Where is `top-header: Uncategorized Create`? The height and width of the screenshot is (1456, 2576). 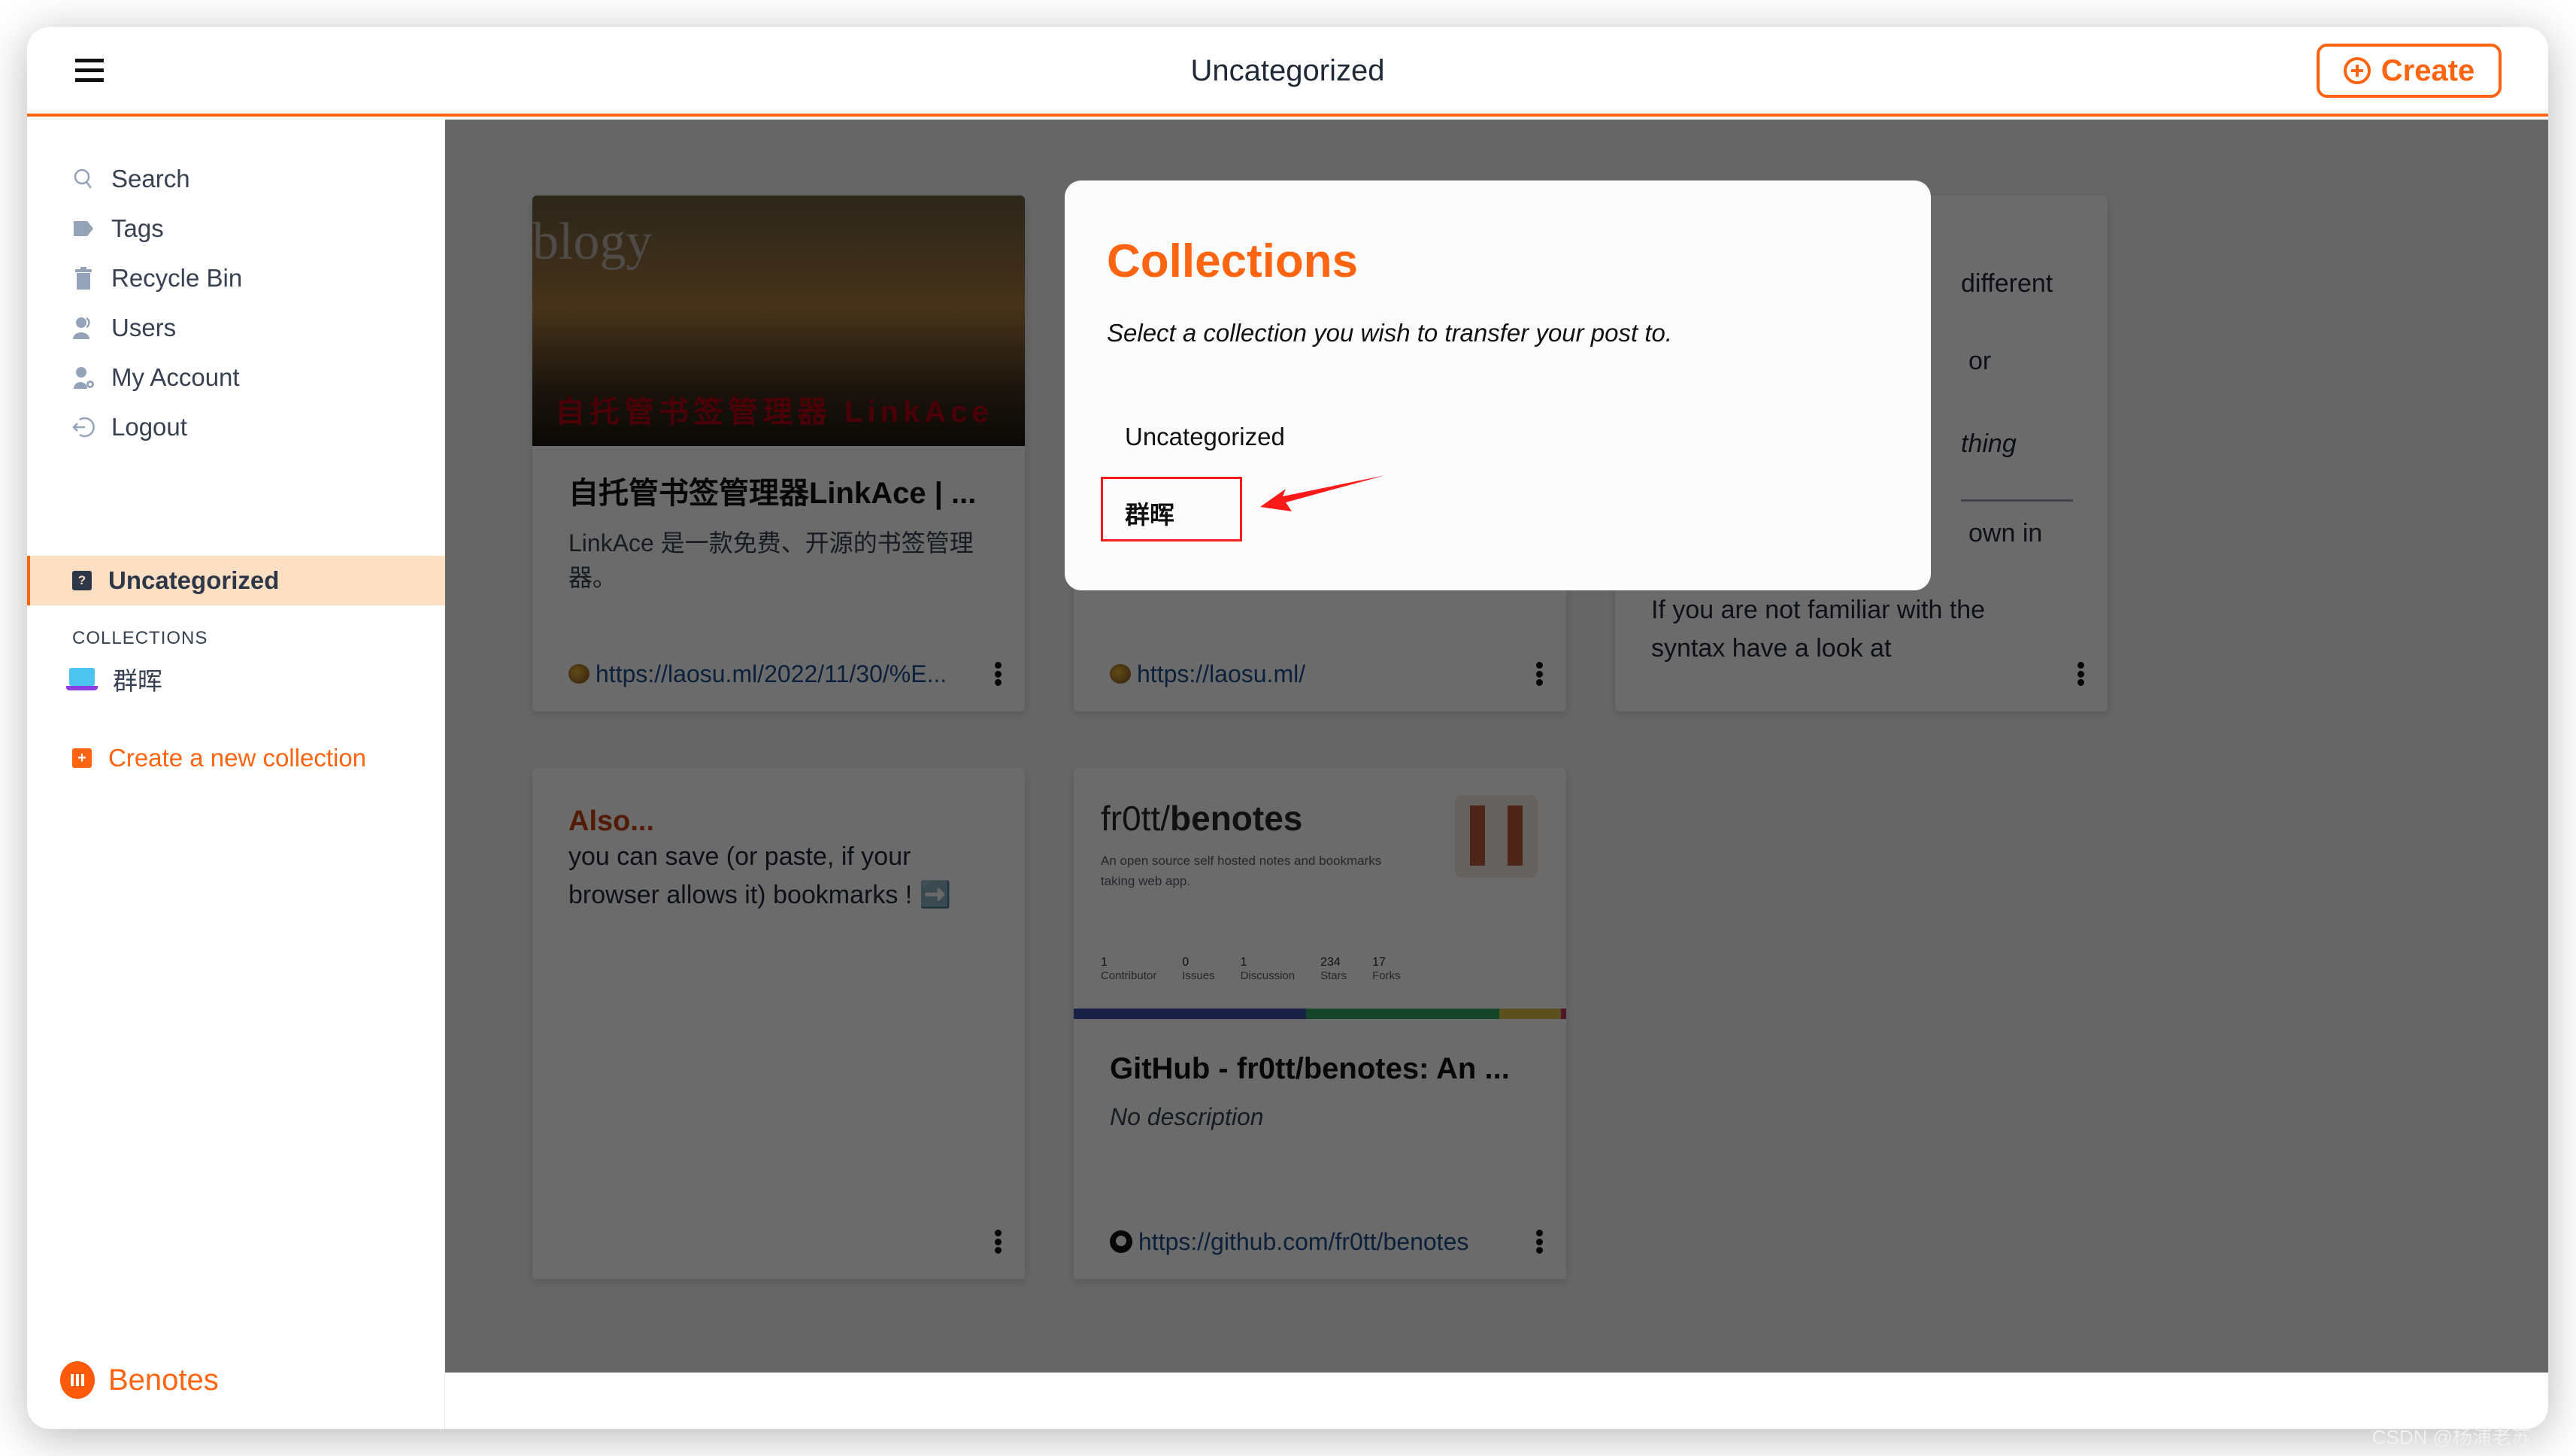 top-header: Uncategorized Create is located at coordinates (1287, 72).